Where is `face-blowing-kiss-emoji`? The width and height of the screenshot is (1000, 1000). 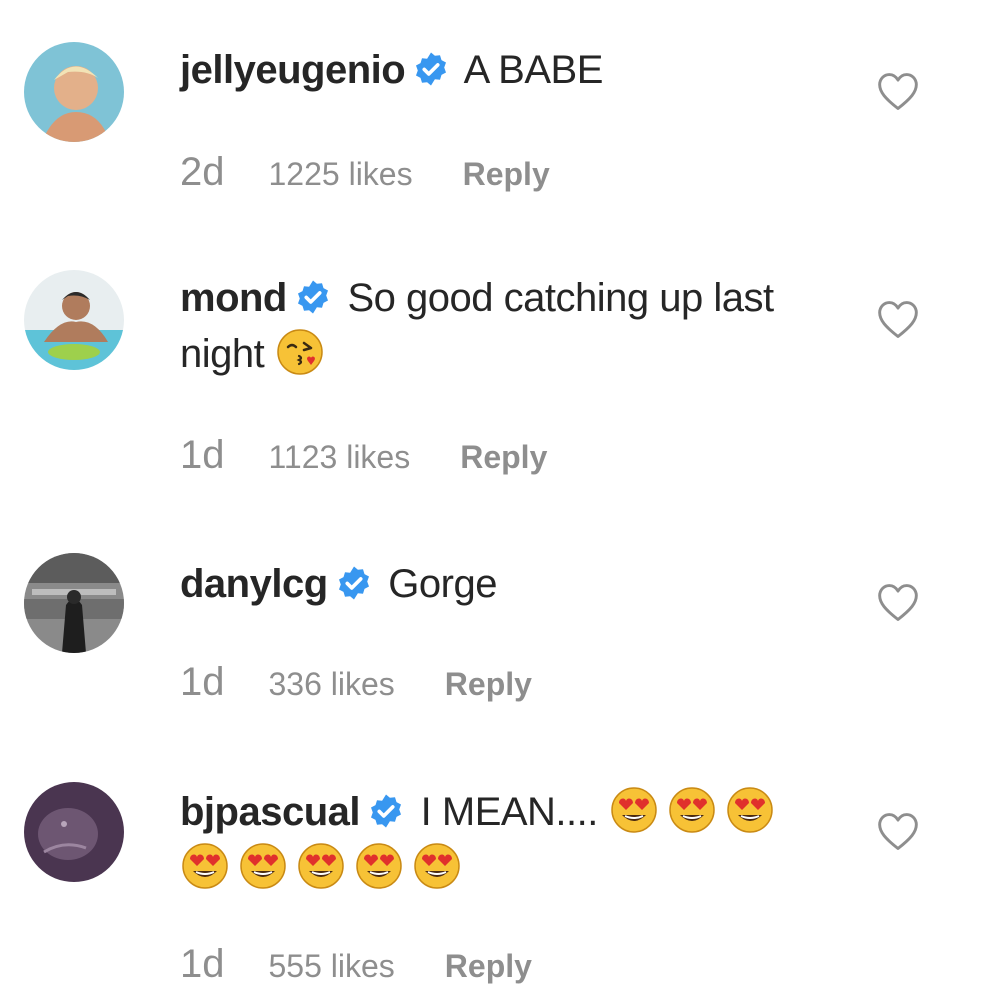
face-blowing-kiss-emoji is located at coordinates (300, 352).